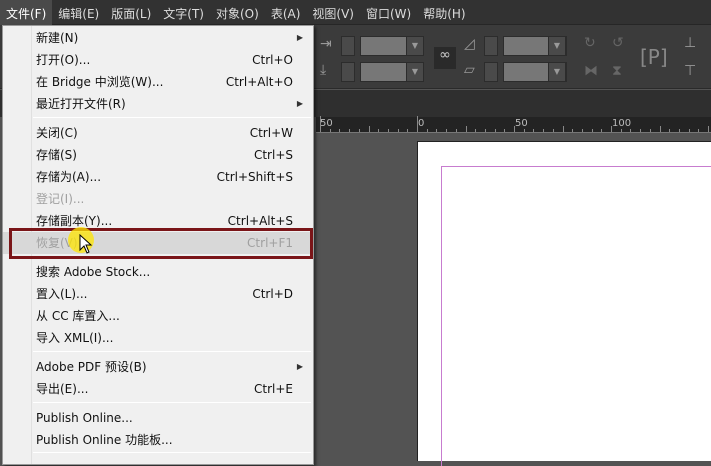  Describe the element at coordinates (158, 389) in the screenshot. I see `menu-item: 导出(E)... Ctrl+E` at that location.